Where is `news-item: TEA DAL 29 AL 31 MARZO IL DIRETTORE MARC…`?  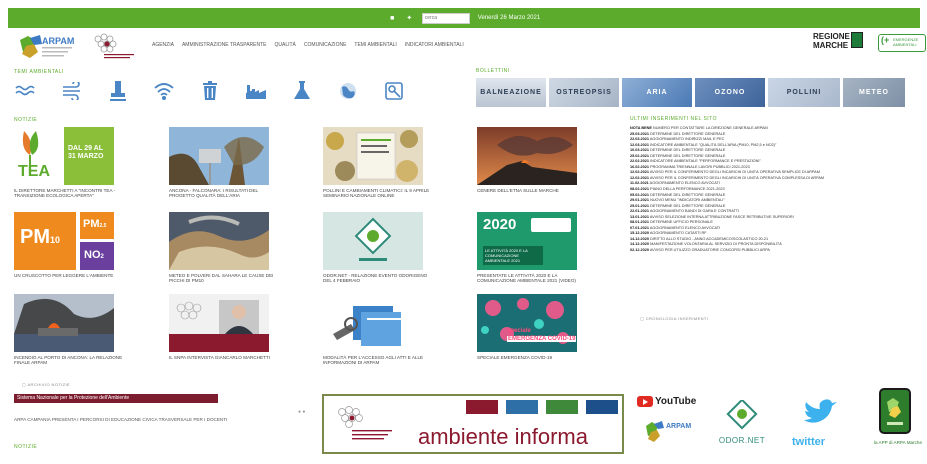
news-item: TEA DAL 29 AL 31 MARZO IL DIRETTORE MARC… is located at coordinates (70, 163).